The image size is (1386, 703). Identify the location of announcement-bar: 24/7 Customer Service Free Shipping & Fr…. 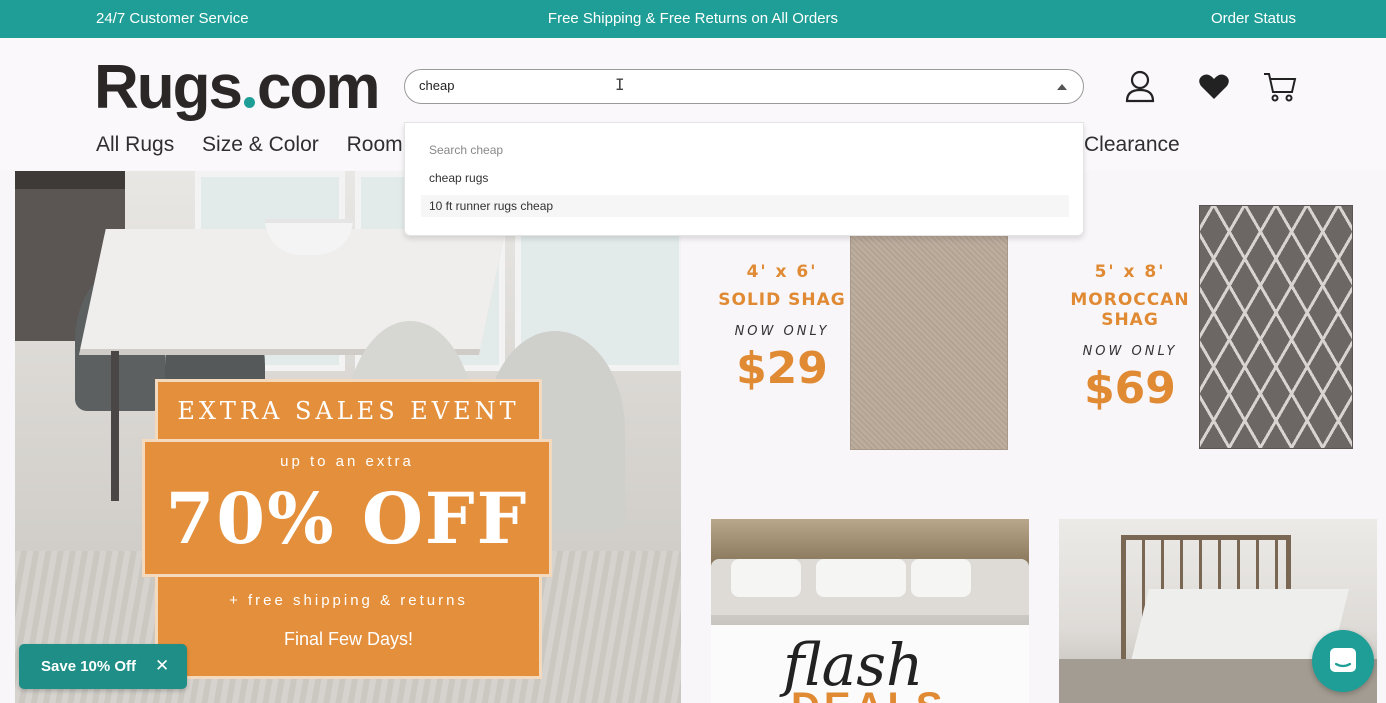
(693, 19).